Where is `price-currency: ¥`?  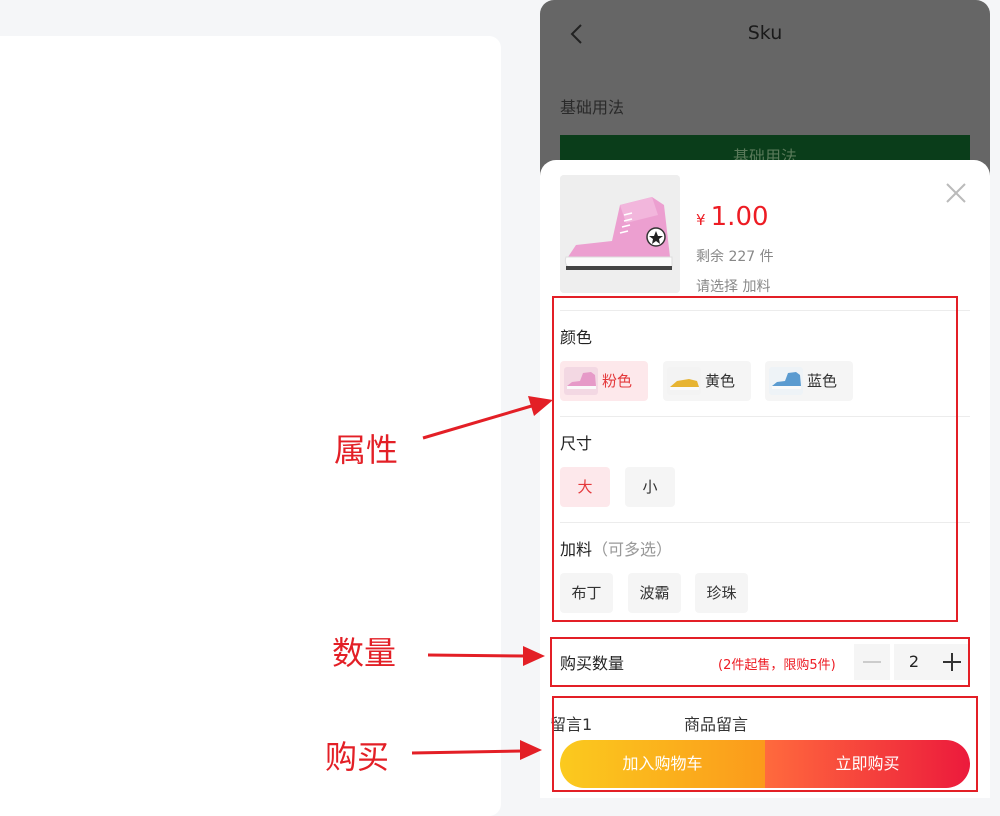
price-currency: ¥ is located at coordinates (701, 220).